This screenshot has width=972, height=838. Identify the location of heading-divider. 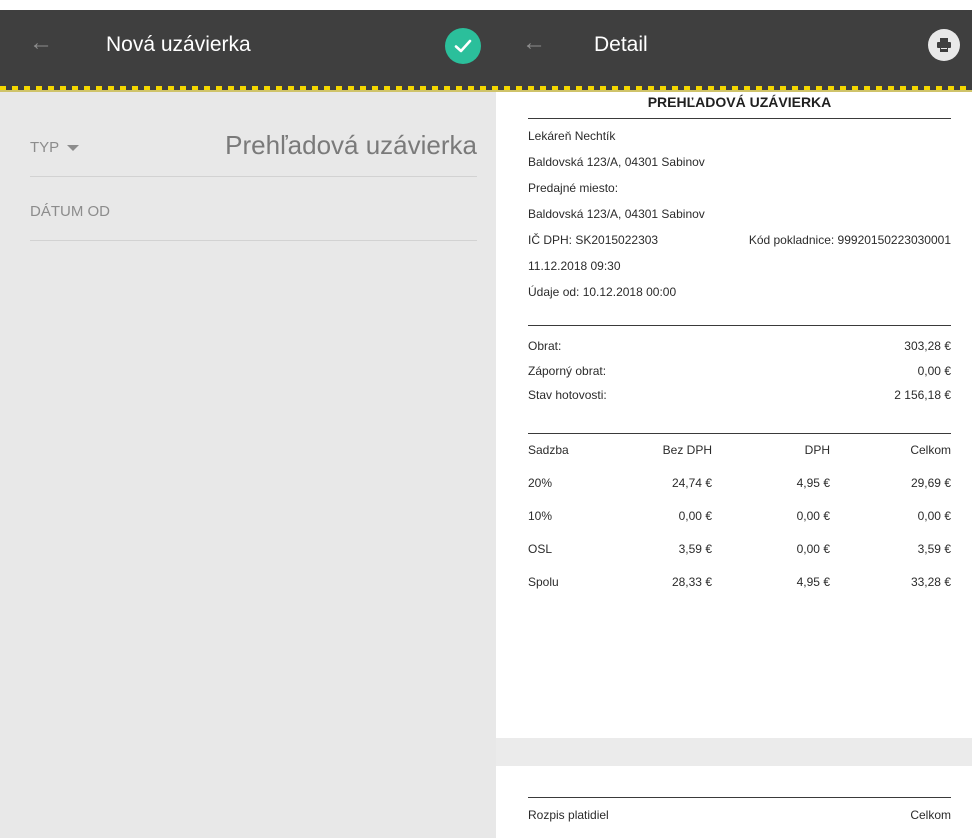
(739, 118).